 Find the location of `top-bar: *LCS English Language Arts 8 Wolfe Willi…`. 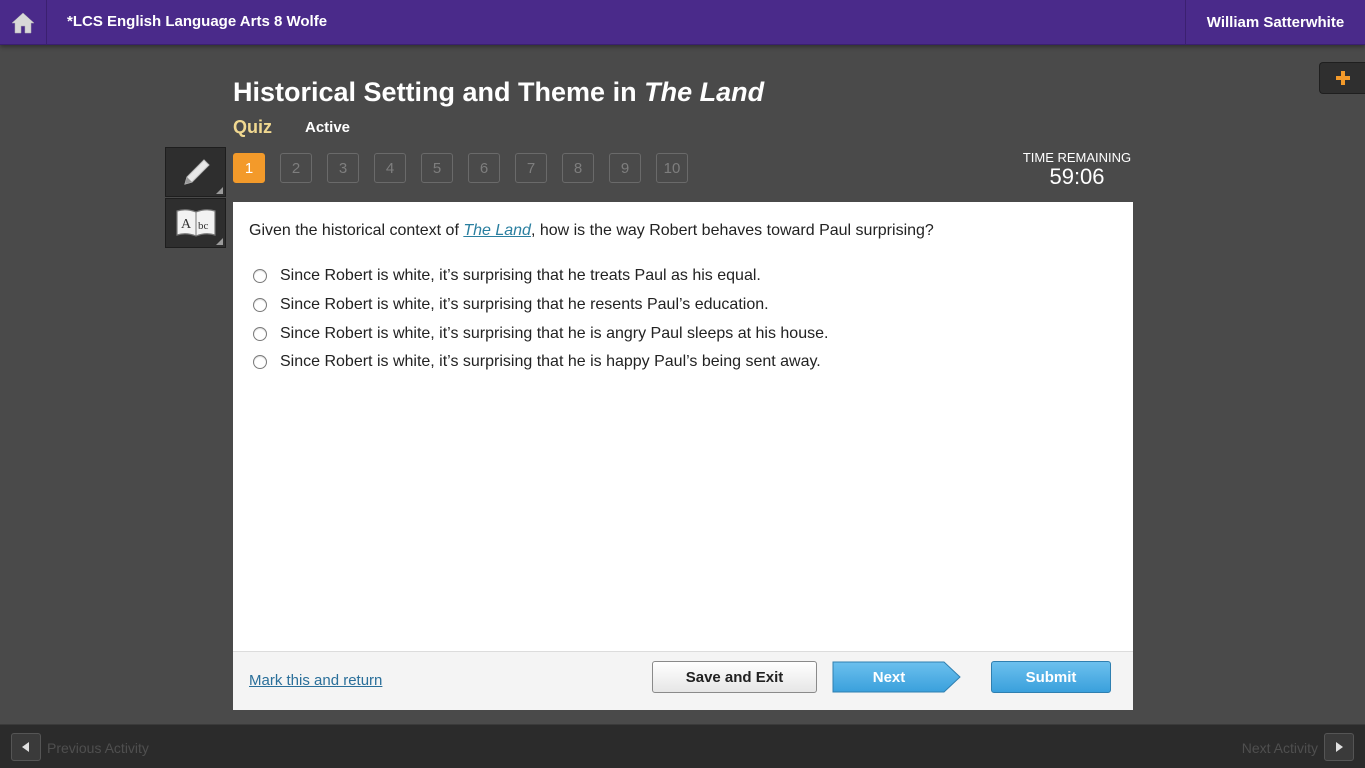

top-bar: *LCS English Language Arts 8 Wolfe Willi… is located at coordinates (682, 22).